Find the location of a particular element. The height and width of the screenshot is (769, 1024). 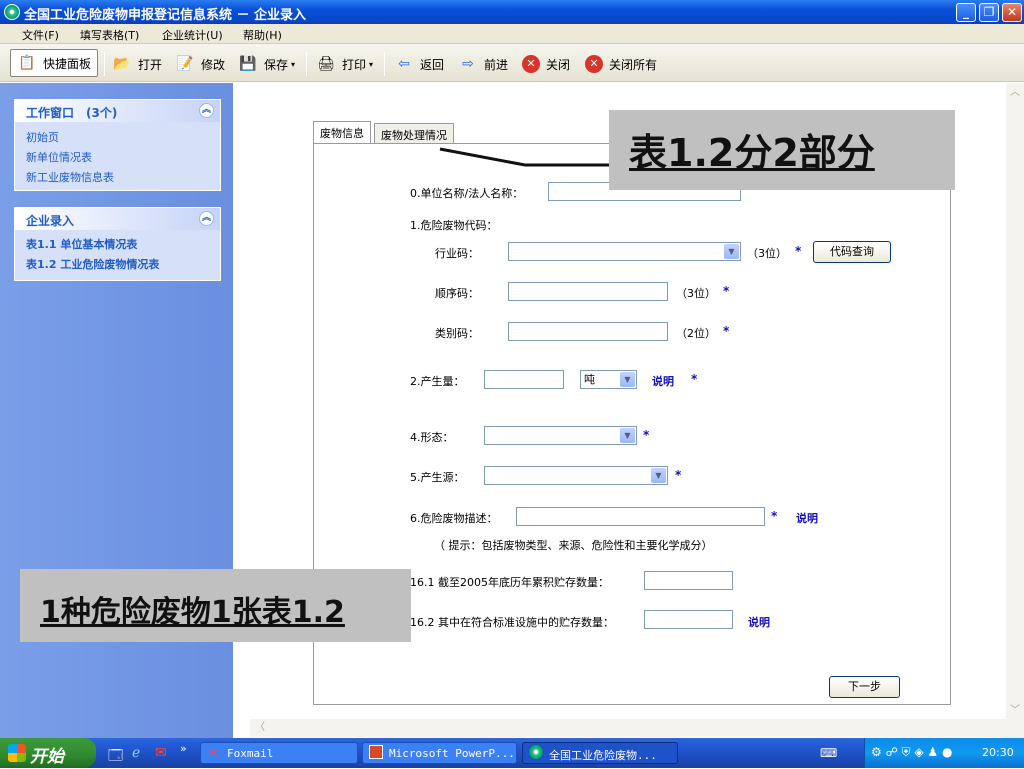

group-header: 工作窗口 (3个) ︽ is located at coordinates (117, 111).